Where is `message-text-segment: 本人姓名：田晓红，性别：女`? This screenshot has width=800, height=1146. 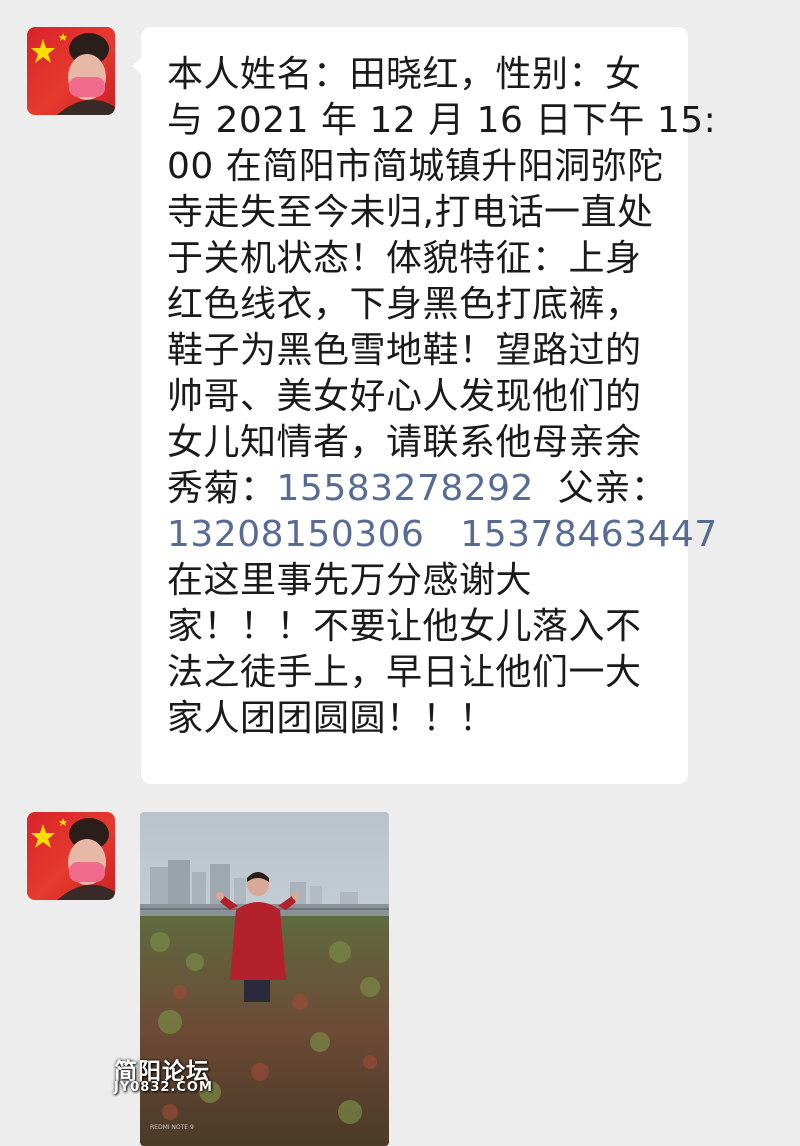
message-text-segment: 本人姓名：田晓红，性别：女 is located at coordinates (404, 74).